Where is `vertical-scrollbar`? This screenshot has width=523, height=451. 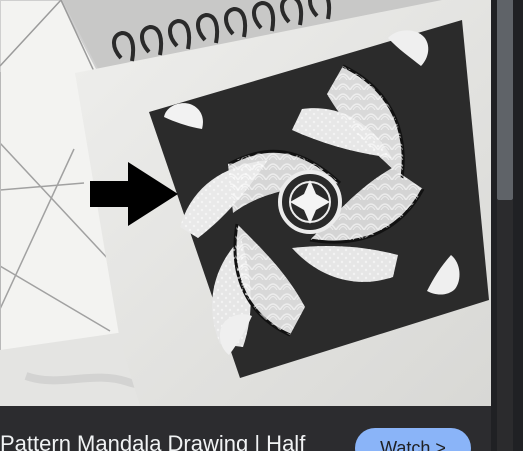 vertical-scrollbar is located at coordinates (507, 225).